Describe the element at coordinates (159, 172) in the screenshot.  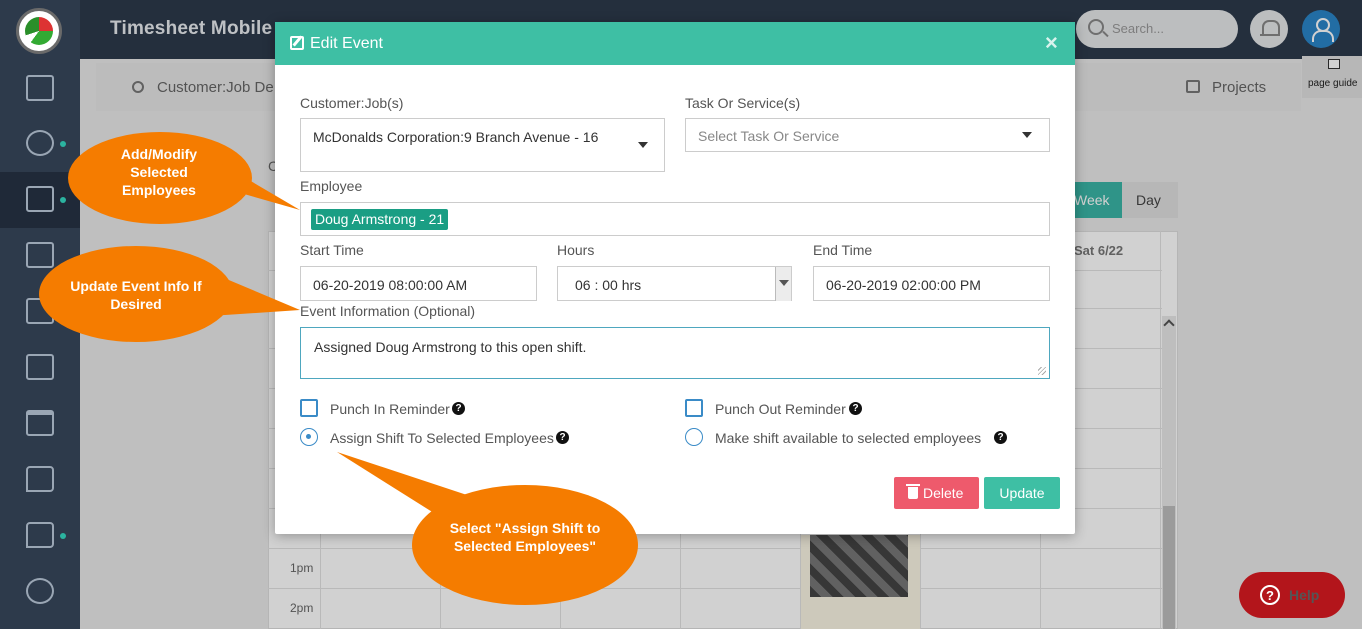
I see `callout-employees-text: Add/Modify Selected Employees` at that location.